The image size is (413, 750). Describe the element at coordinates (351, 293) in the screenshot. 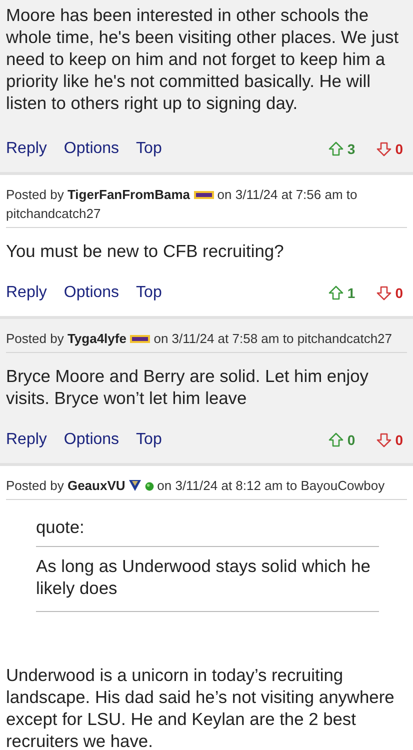

I see `upvote-count: 1` at that location.